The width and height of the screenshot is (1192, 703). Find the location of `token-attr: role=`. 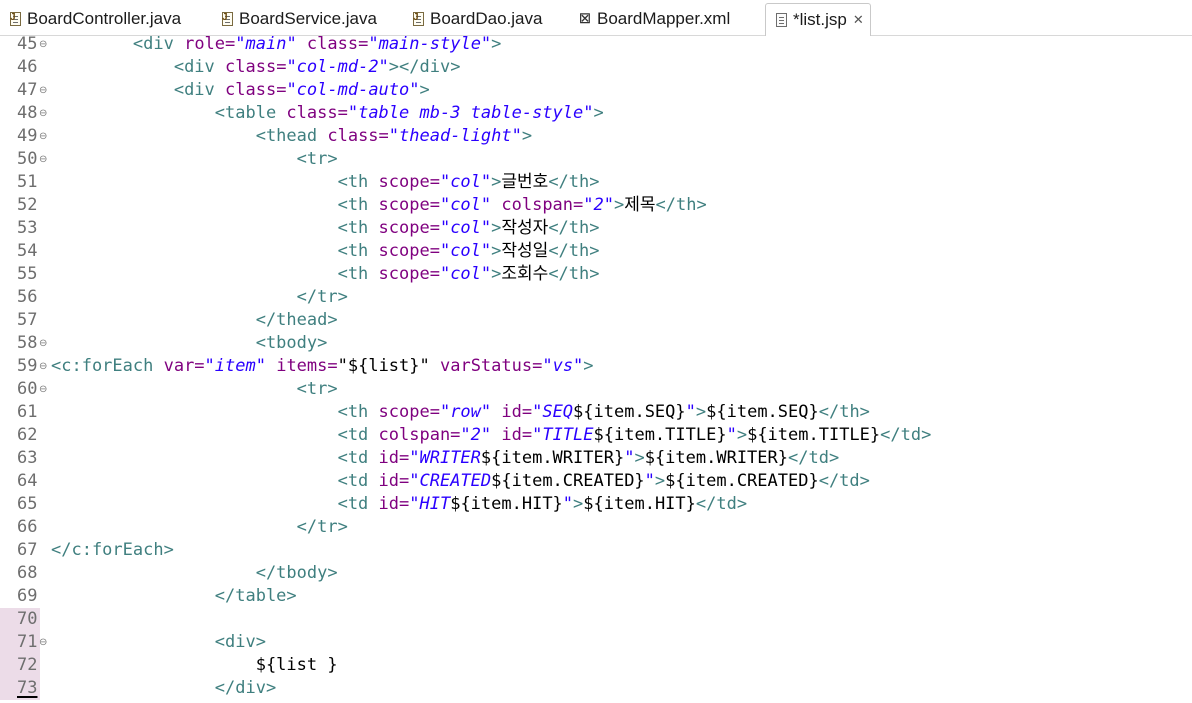

token-attr: role= is located at coordinates (210, 44).